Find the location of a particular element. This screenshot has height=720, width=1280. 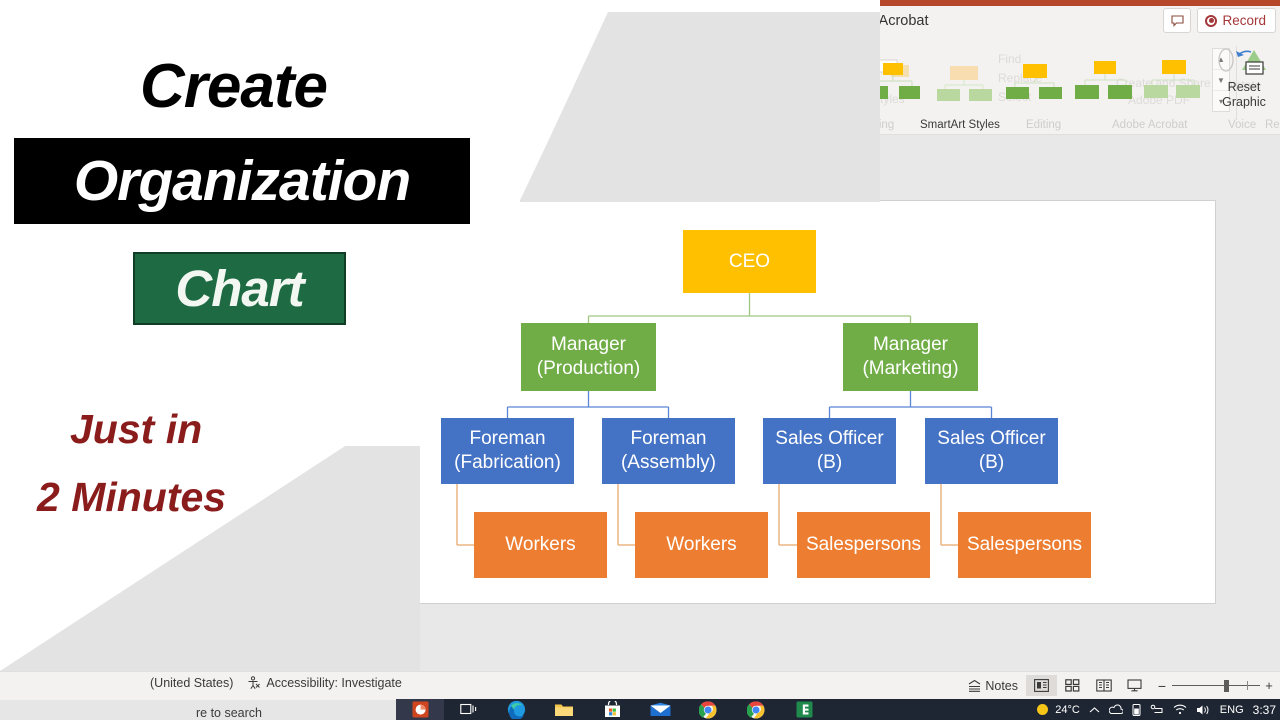

taskbar-task-view is located at coordinates (468, 709).